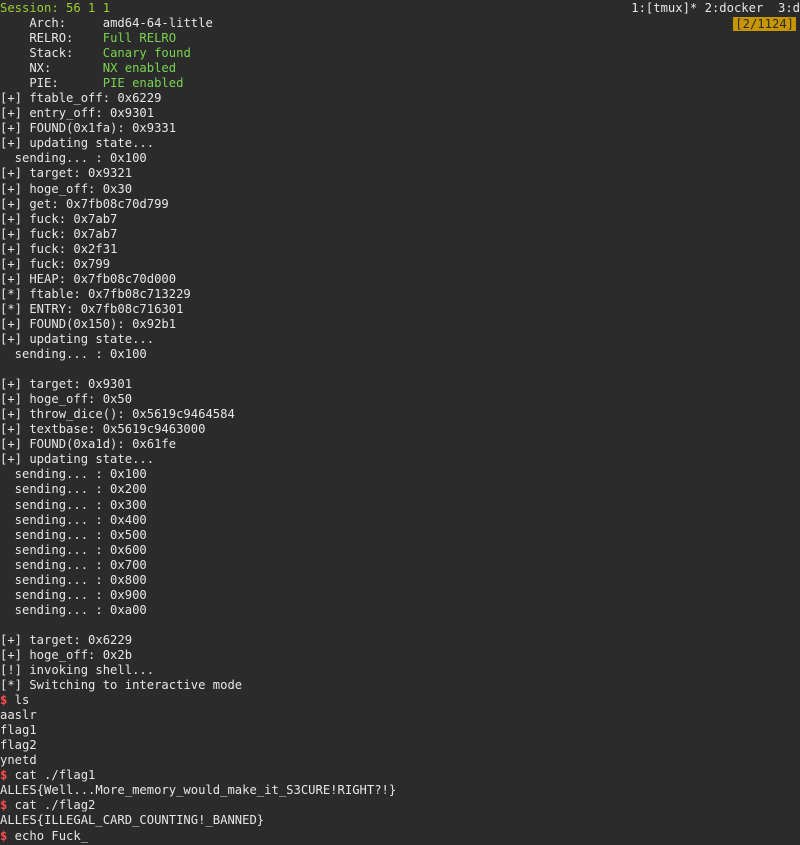  Describe the element at coordinates (18, 700) in the screenshot. I see `shell-command-text: ls` at that location.